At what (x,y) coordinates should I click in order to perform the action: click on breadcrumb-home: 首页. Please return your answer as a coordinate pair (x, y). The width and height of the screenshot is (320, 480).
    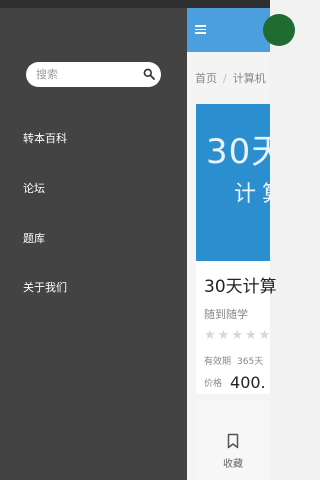
    Looking at the image, I should click on (206, 78).